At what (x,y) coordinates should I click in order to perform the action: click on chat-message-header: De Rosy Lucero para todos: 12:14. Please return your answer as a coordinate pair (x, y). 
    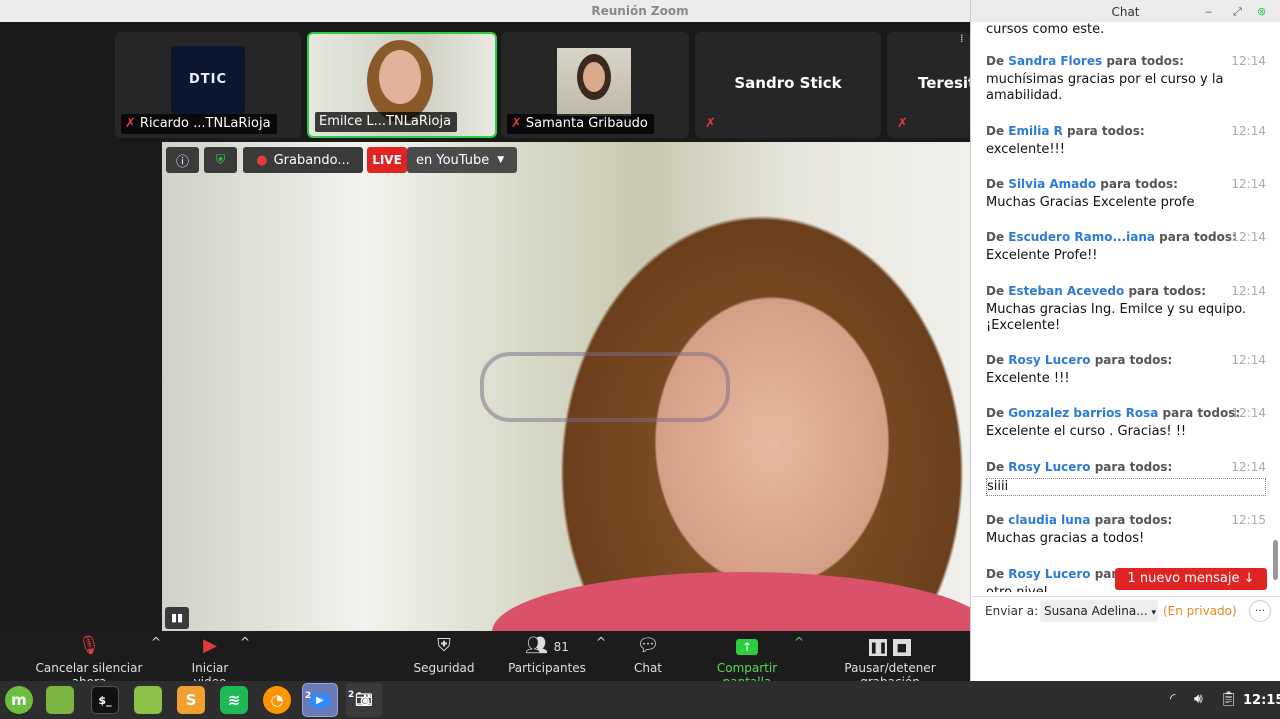
    Looking at the image, I should click on (1126, 467).